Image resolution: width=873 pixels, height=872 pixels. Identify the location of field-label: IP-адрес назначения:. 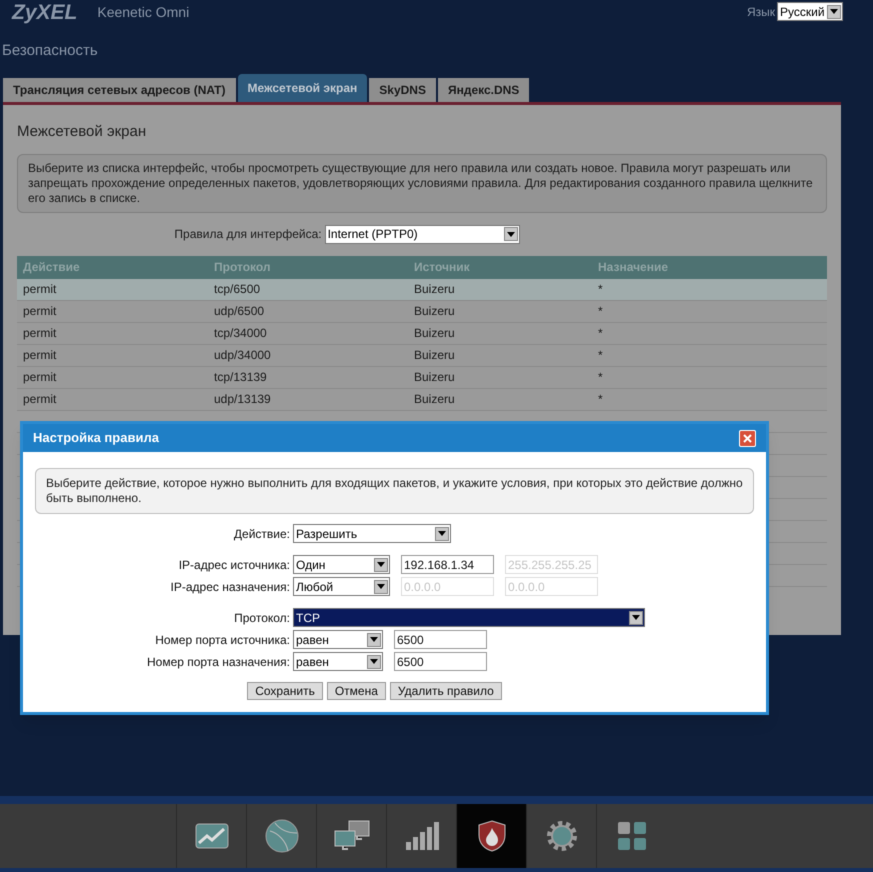
(230, 587).